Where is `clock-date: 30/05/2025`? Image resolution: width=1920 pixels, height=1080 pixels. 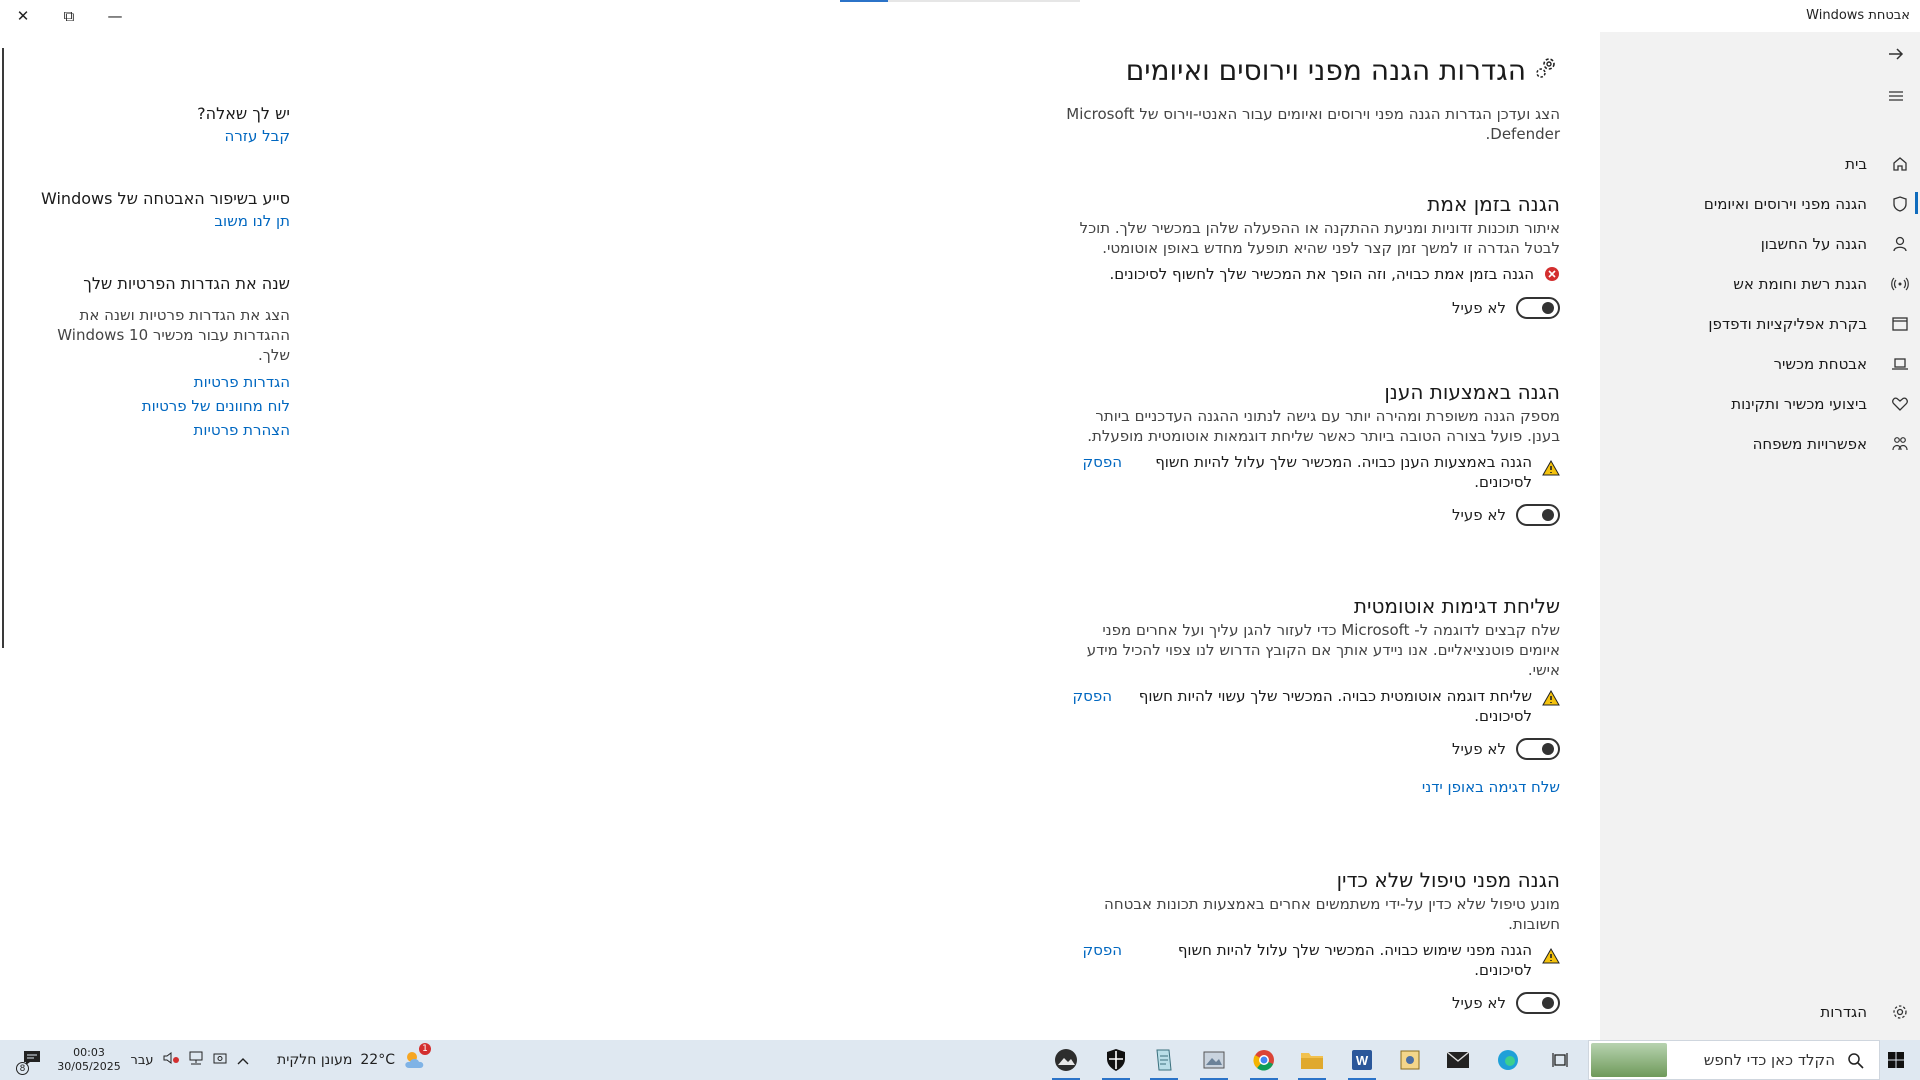 clock-date: 30/05/2025 is located at coordinates (89, 1066).